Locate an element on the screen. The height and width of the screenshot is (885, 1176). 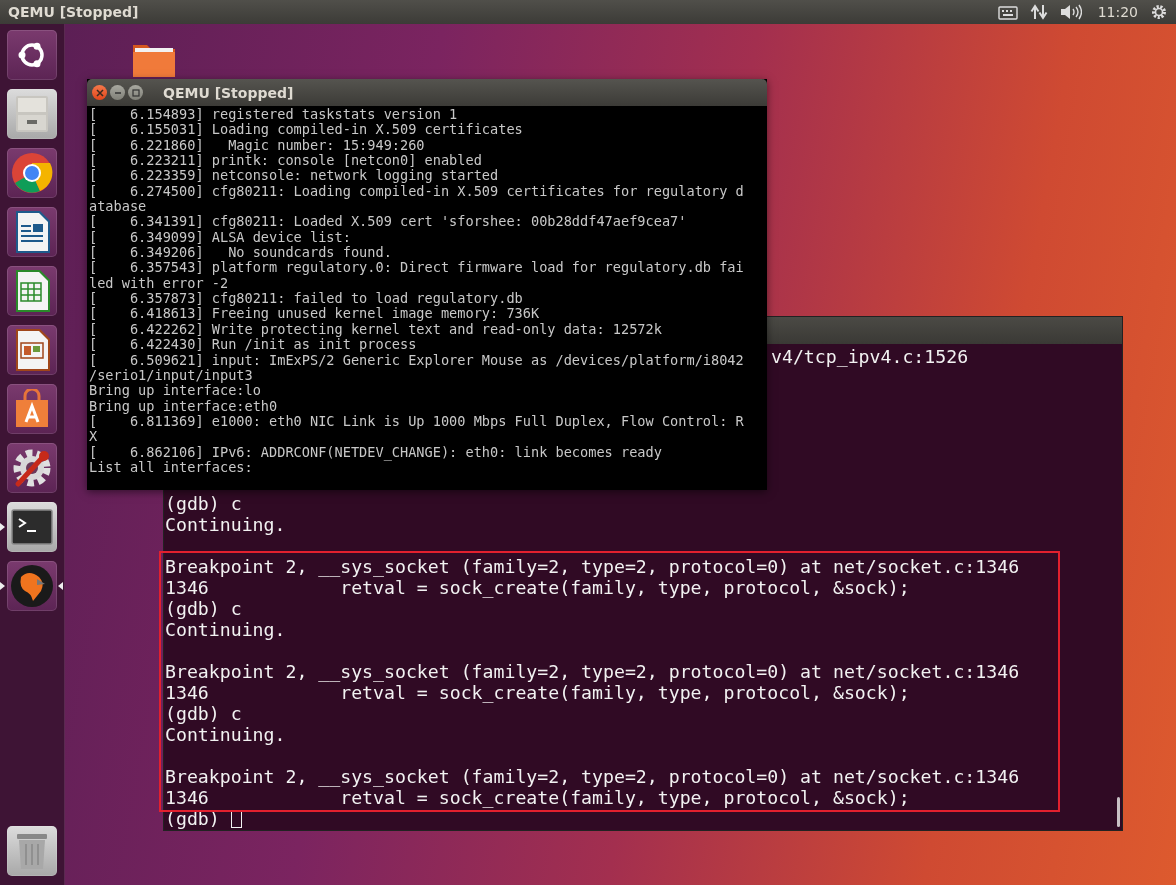
close-icon is located at coordinates (99, 92).